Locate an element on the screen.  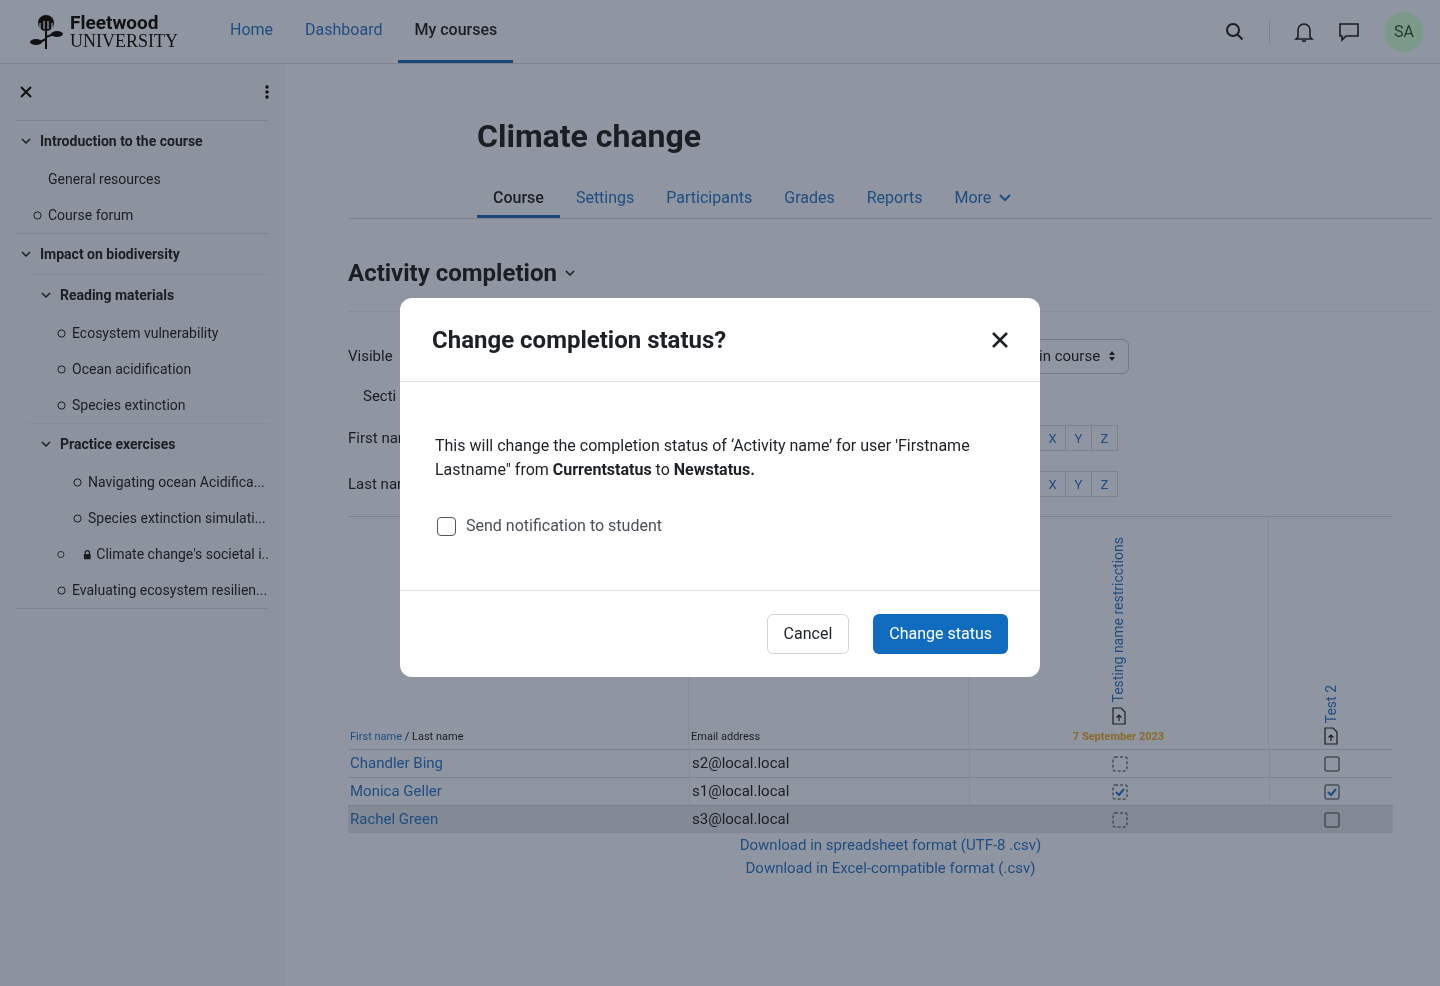
dialog-message: This will change the completion status of ‘Activity name’ for user 'Firstname Lastname" from Currentstatus to Newstatus. is located at coordinates (703, 458).